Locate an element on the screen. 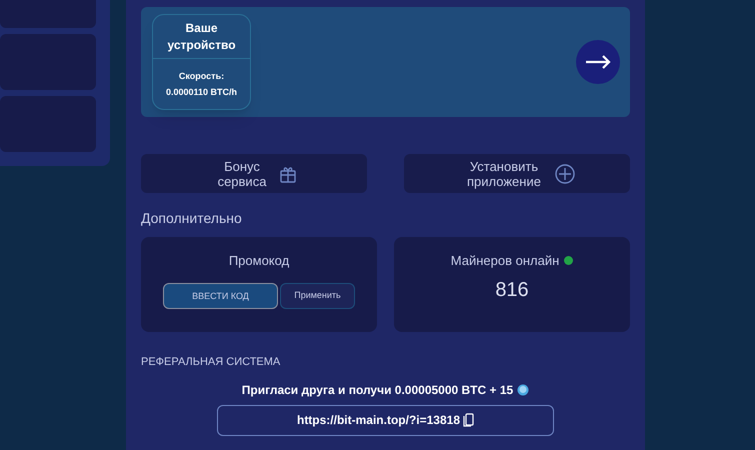  referral-heading: РЕФЕРАЛЬНАЯ СИСТЕМА is located at coordinates (211, 362).